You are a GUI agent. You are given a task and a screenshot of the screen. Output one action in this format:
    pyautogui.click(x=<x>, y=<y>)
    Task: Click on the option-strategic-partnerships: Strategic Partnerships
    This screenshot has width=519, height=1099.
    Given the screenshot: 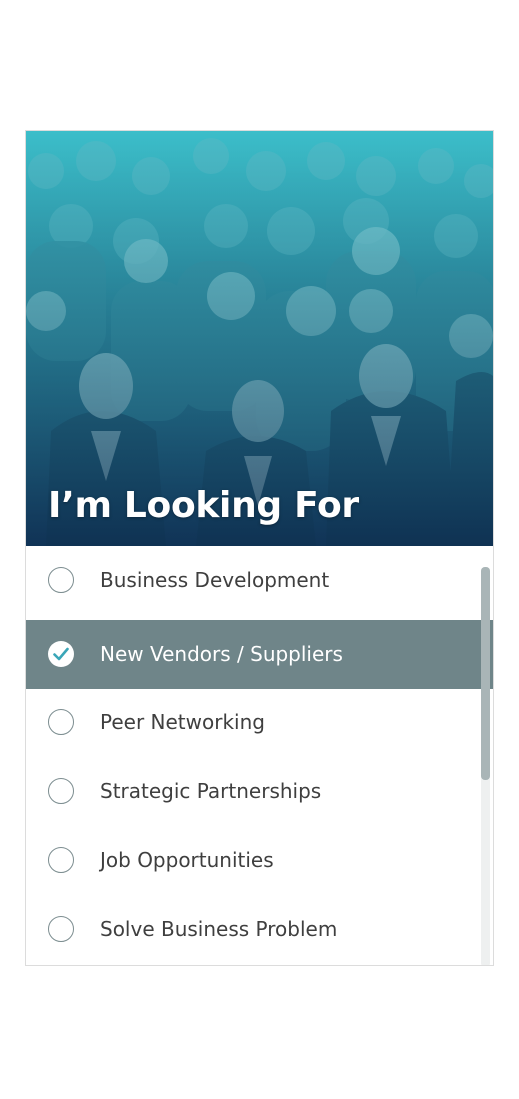 What is the action you would take?
    pyautogui.click(x=259, y=791)
    